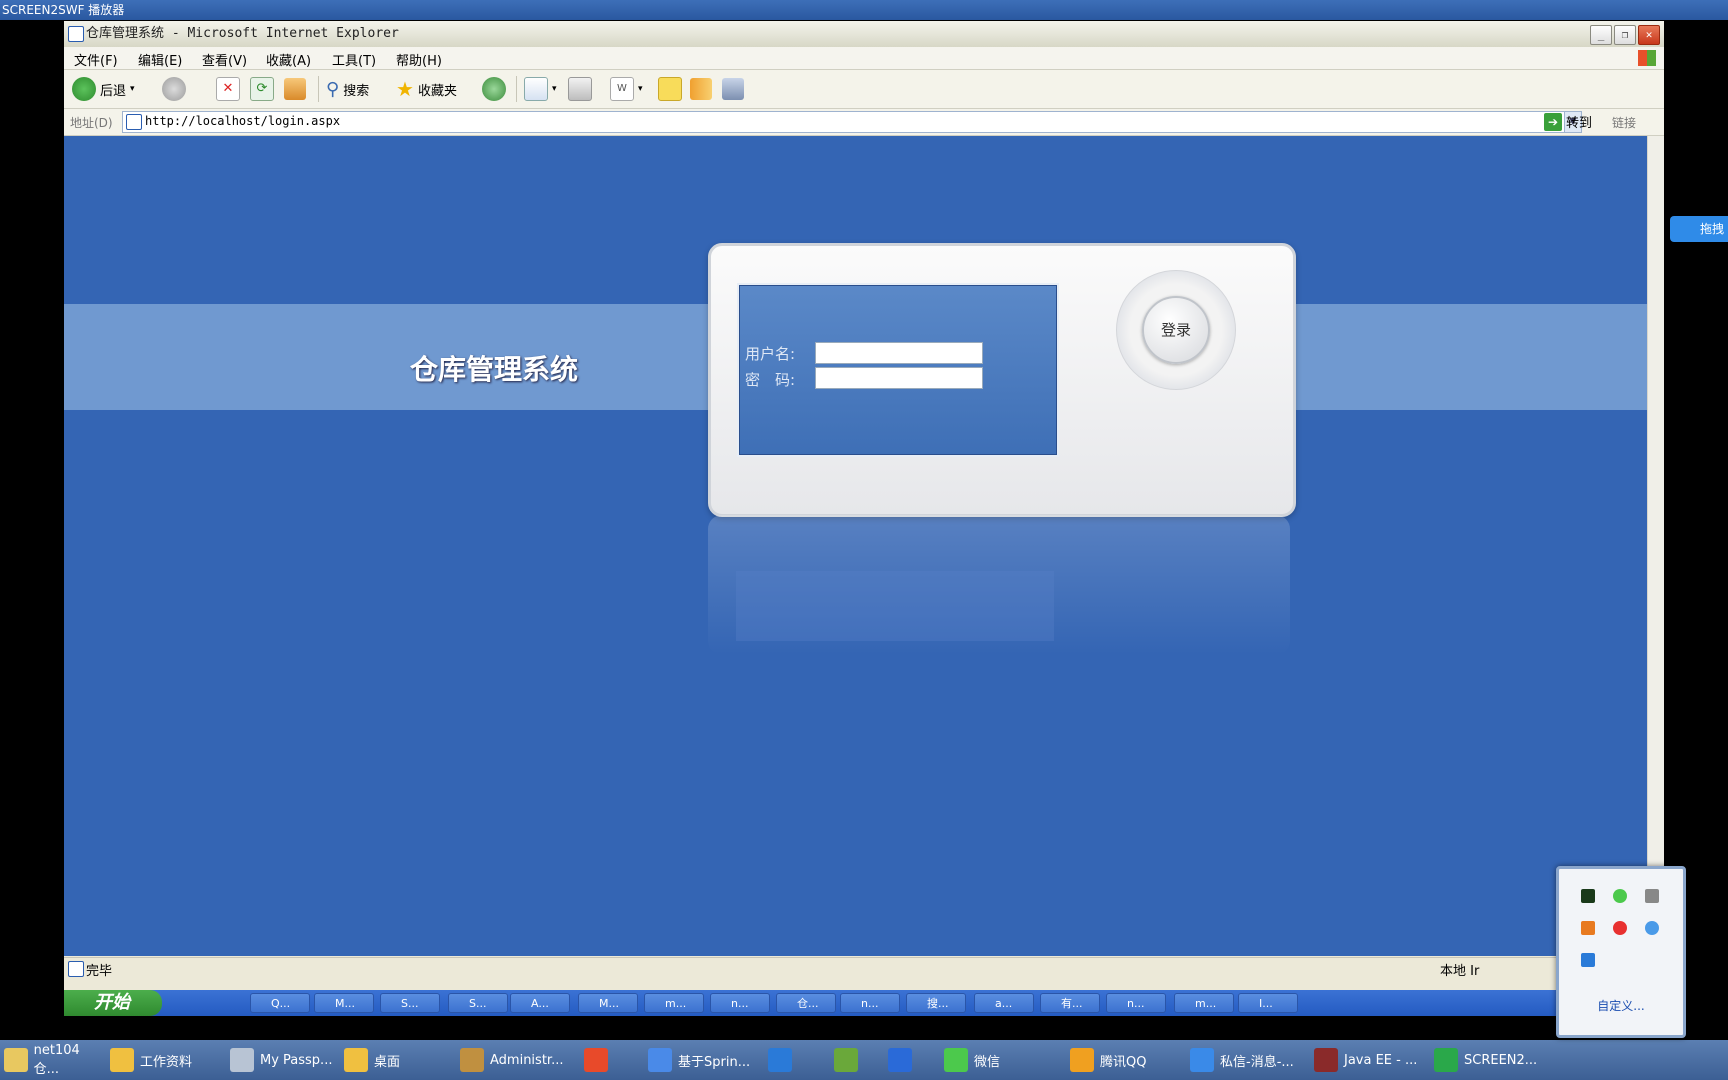  I want to click on search-label: 搜索, so click(356, 91).